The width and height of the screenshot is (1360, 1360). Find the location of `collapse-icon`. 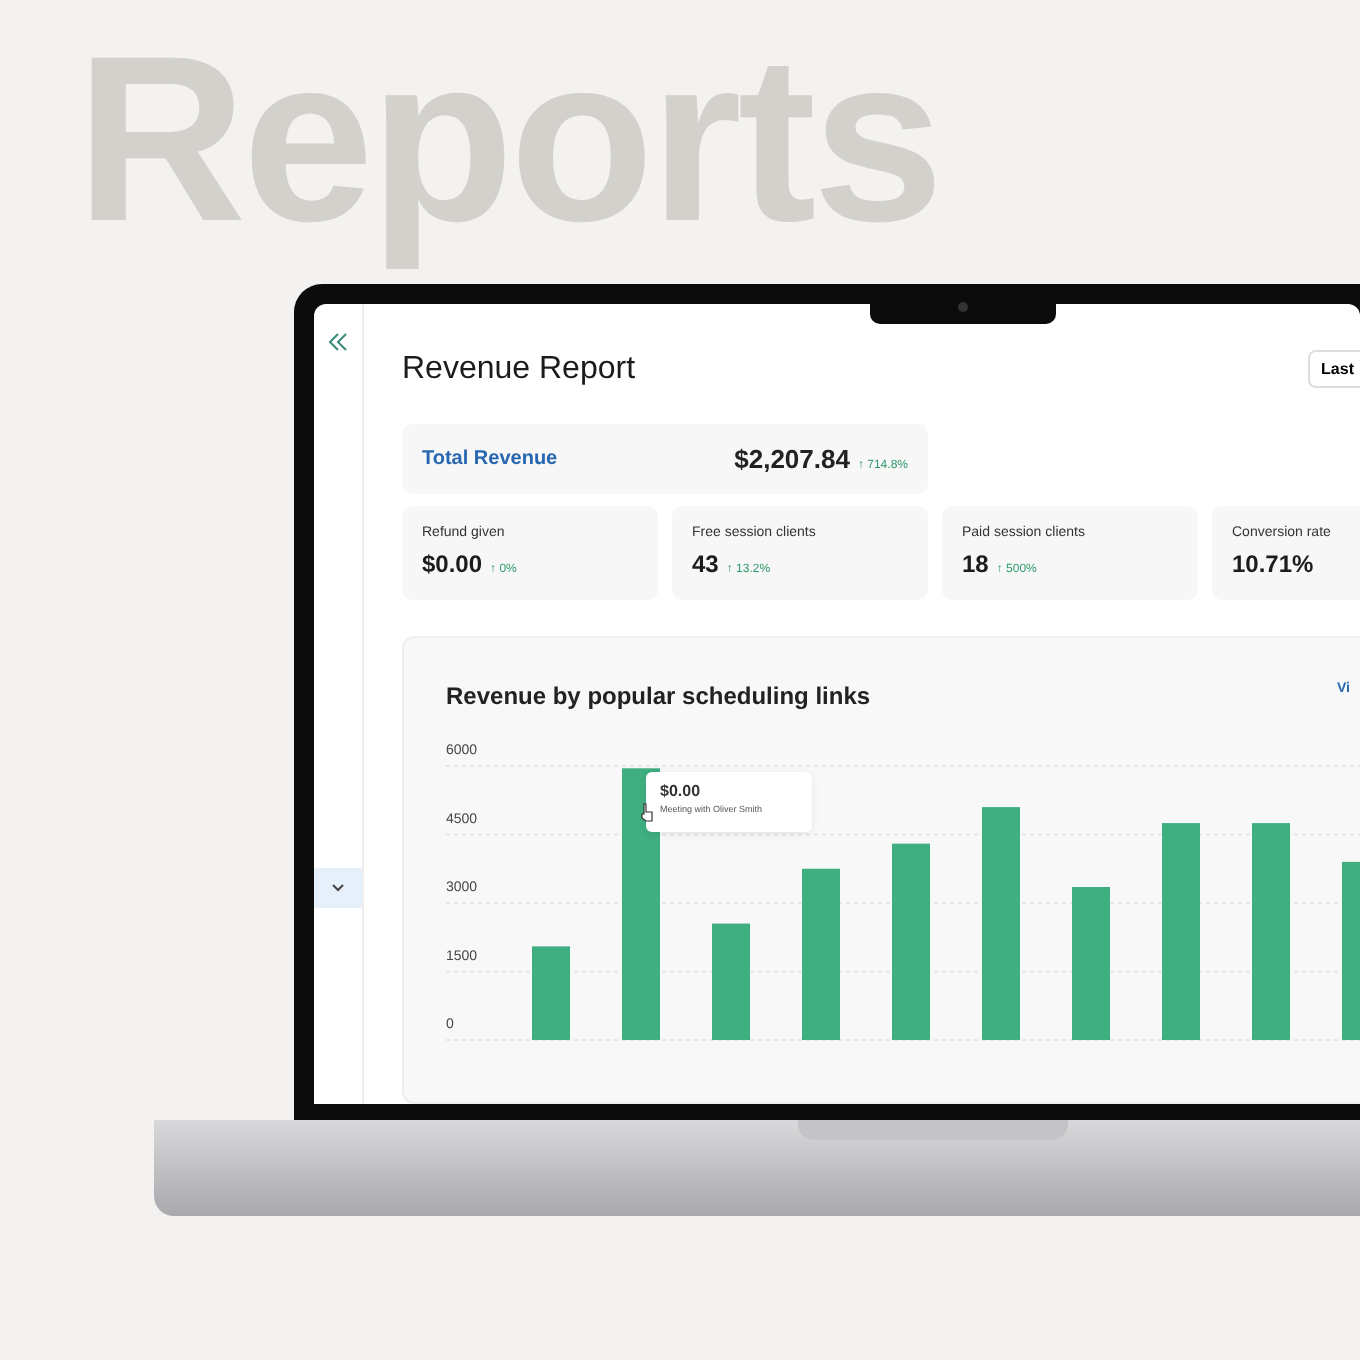

collapse-icon is located at coordinates (338, 342).